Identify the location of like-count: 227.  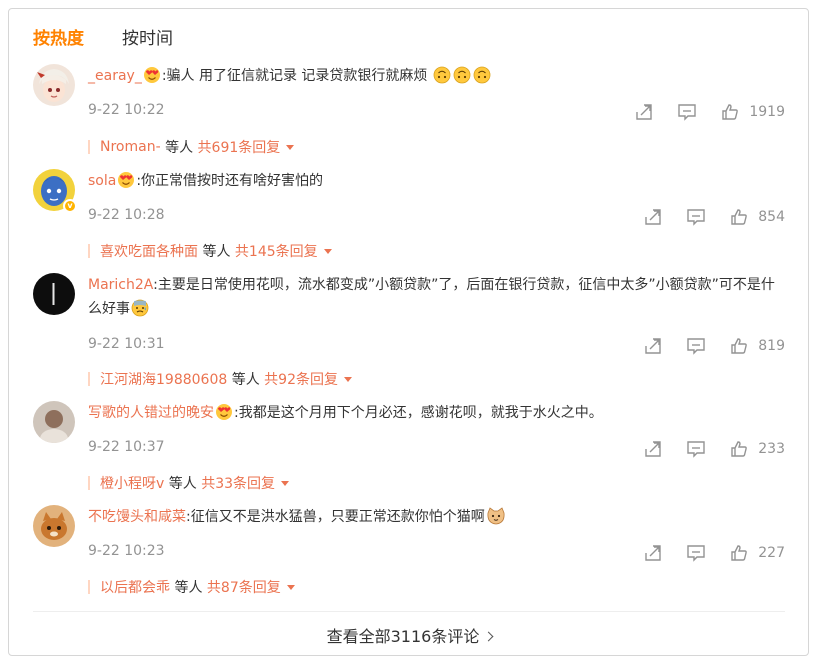
(771, 553).